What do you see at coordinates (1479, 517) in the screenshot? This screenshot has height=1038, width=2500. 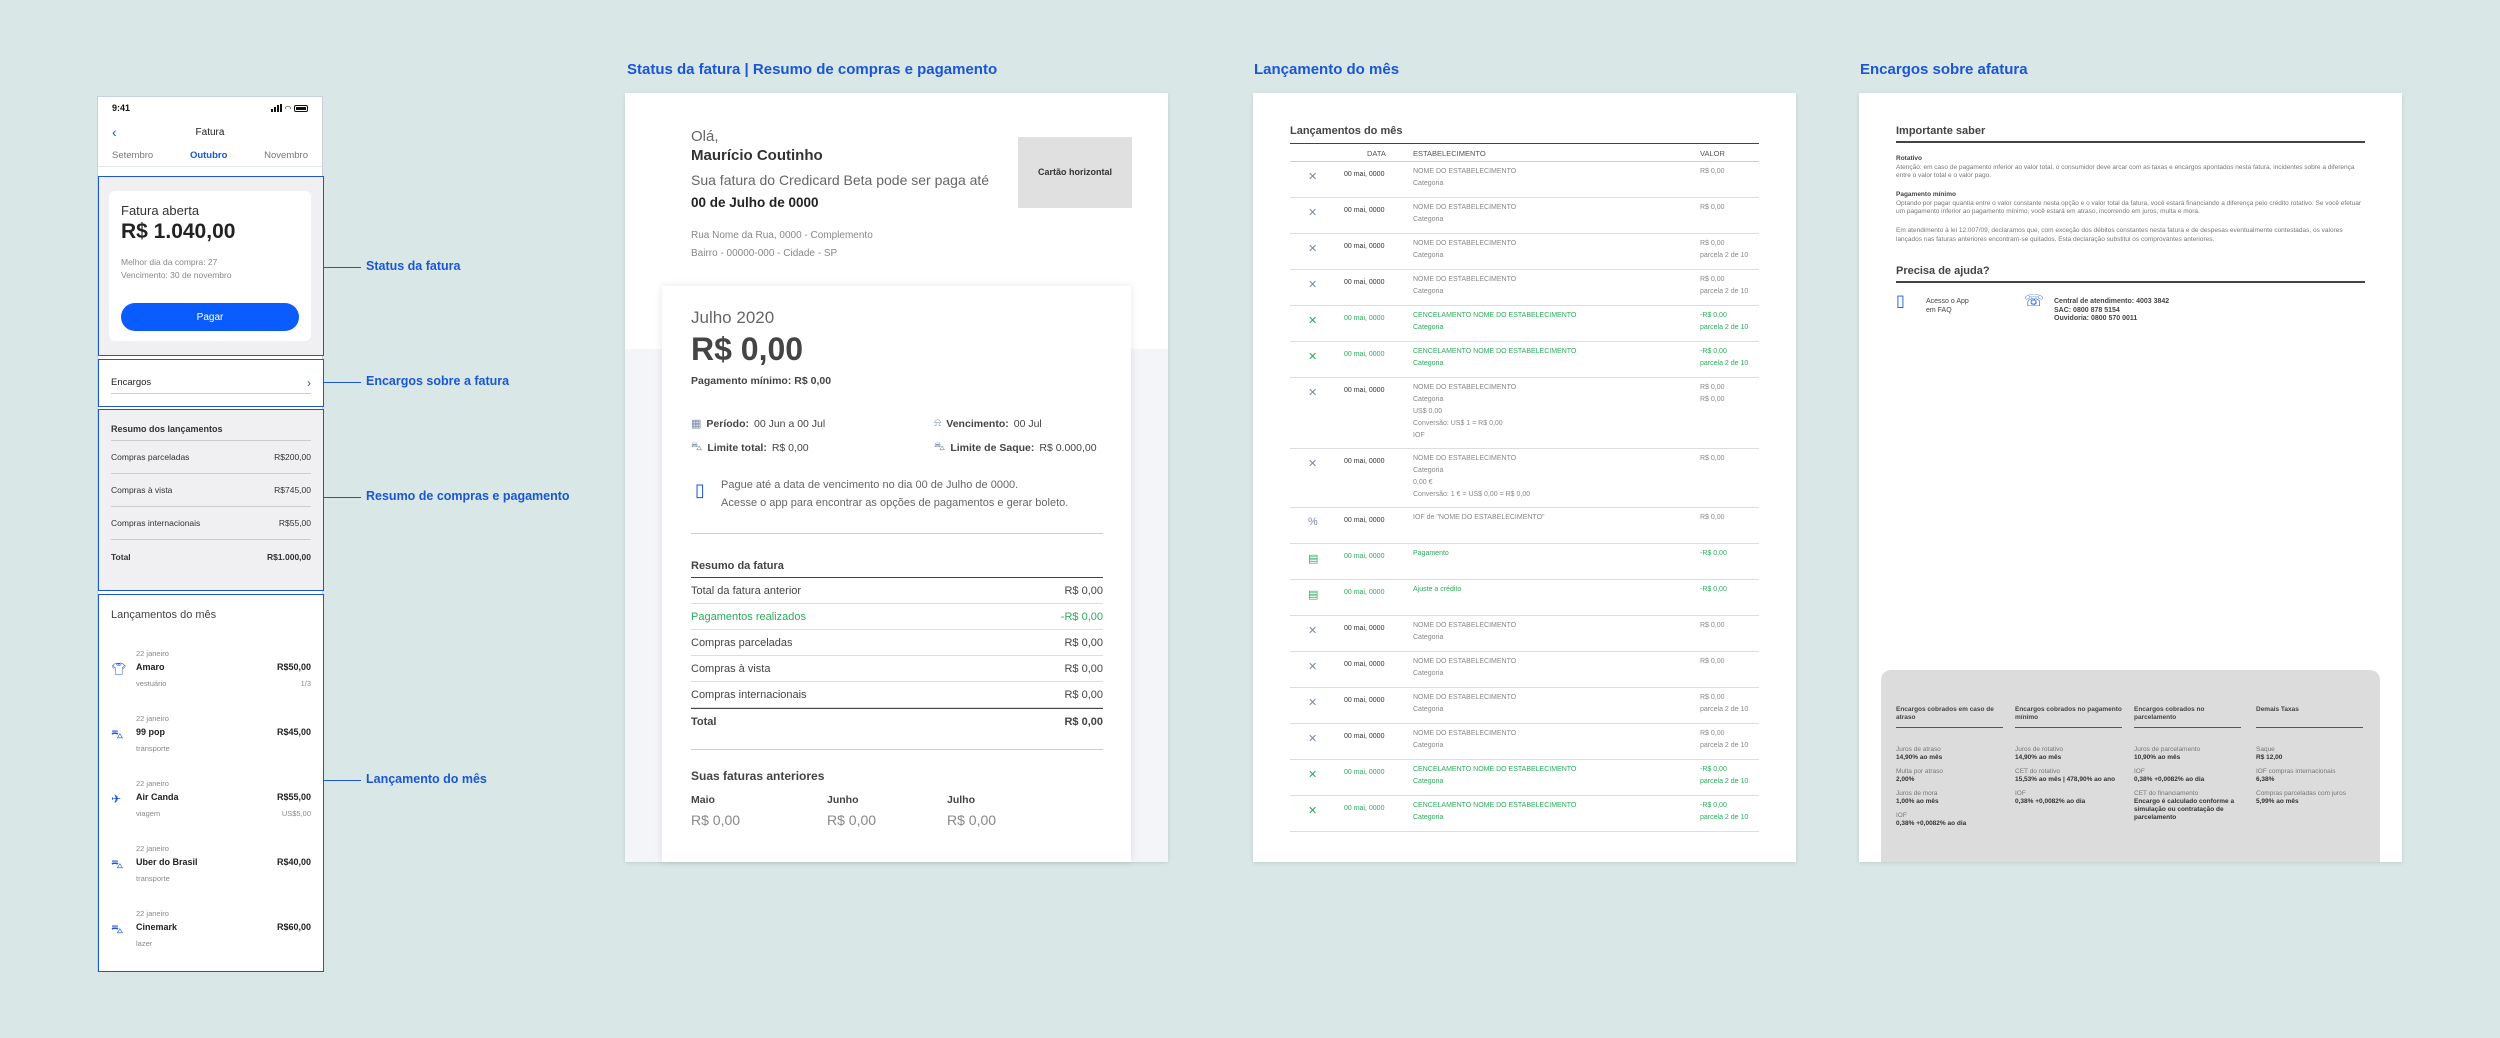 I see `row-establishment: IOF de "NOME DO ESTABELECIMENTO"` at bounding box center [1479, 517].